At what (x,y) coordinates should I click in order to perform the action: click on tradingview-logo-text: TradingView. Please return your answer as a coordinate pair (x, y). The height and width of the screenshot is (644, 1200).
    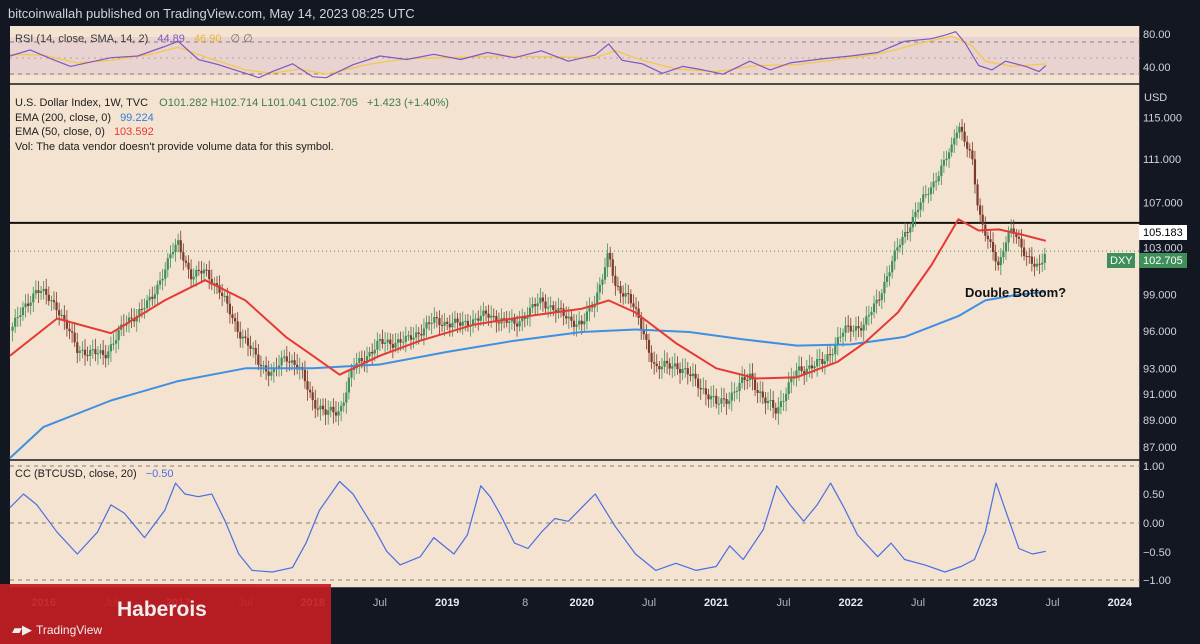
    Looking at the image, I should click on (69, 630).